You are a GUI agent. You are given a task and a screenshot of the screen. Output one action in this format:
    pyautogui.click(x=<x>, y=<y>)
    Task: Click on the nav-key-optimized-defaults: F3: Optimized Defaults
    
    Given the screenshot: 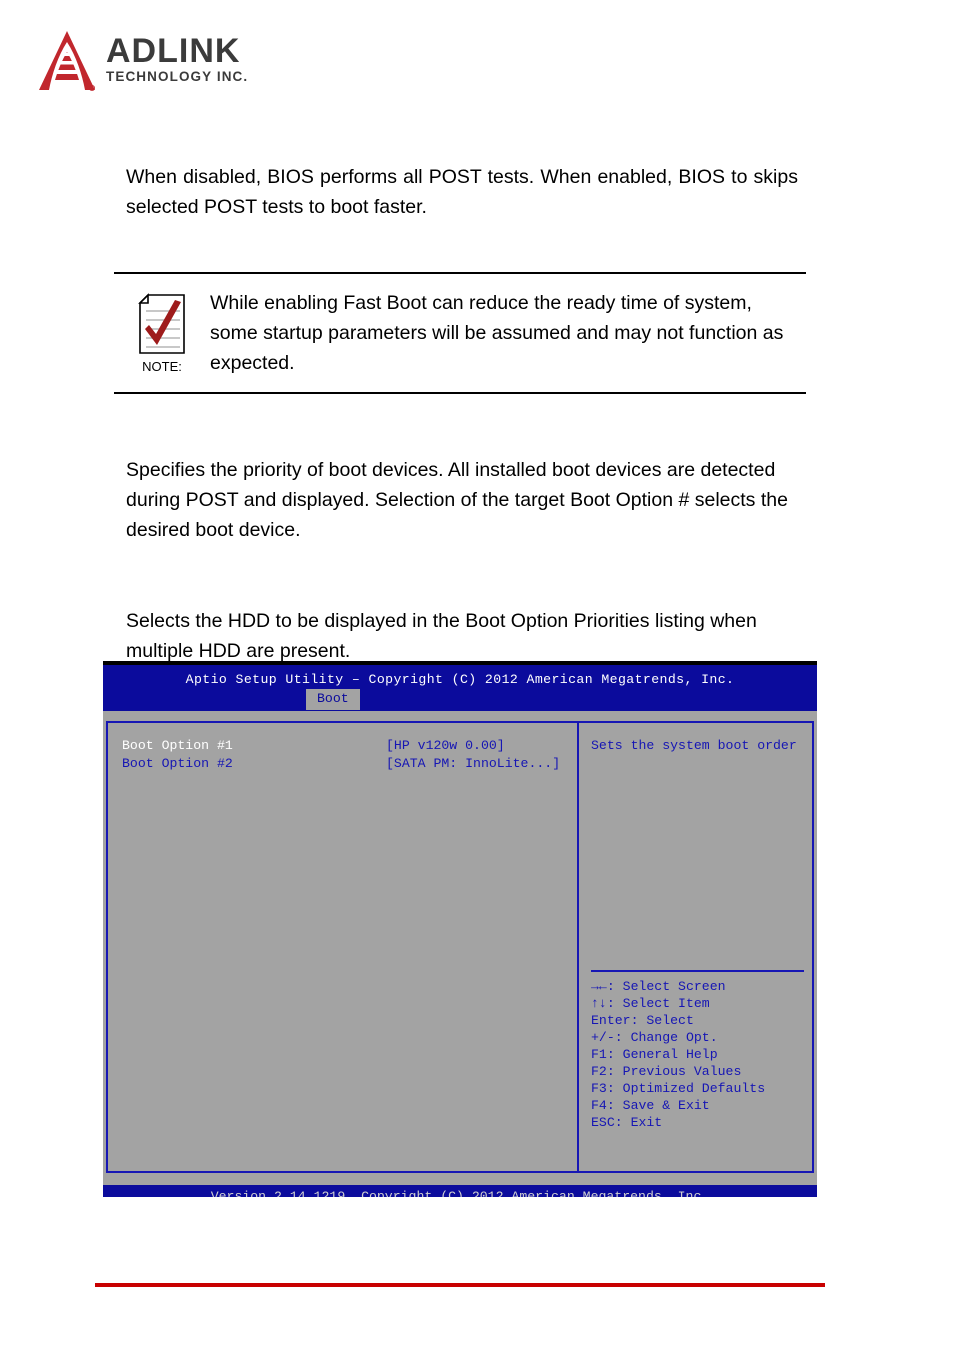 What is the action you would take?
    pyautogui.click(x=678, y=1088)
    